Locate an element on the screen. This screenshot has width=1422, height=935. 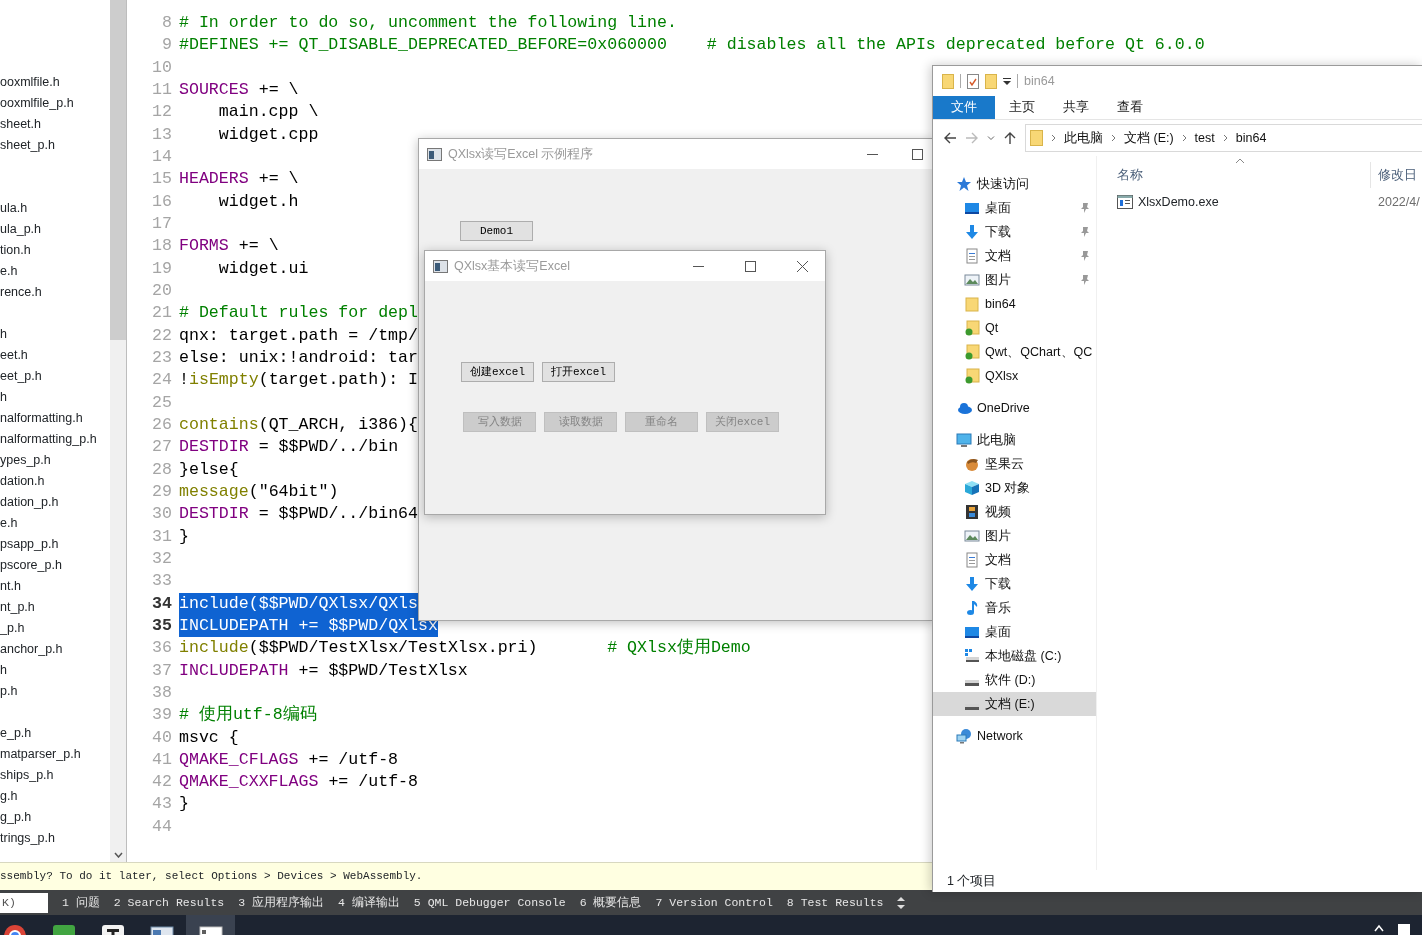
nav-item: 本地磁盘 (C:) is located at coordinates (1014, 656).